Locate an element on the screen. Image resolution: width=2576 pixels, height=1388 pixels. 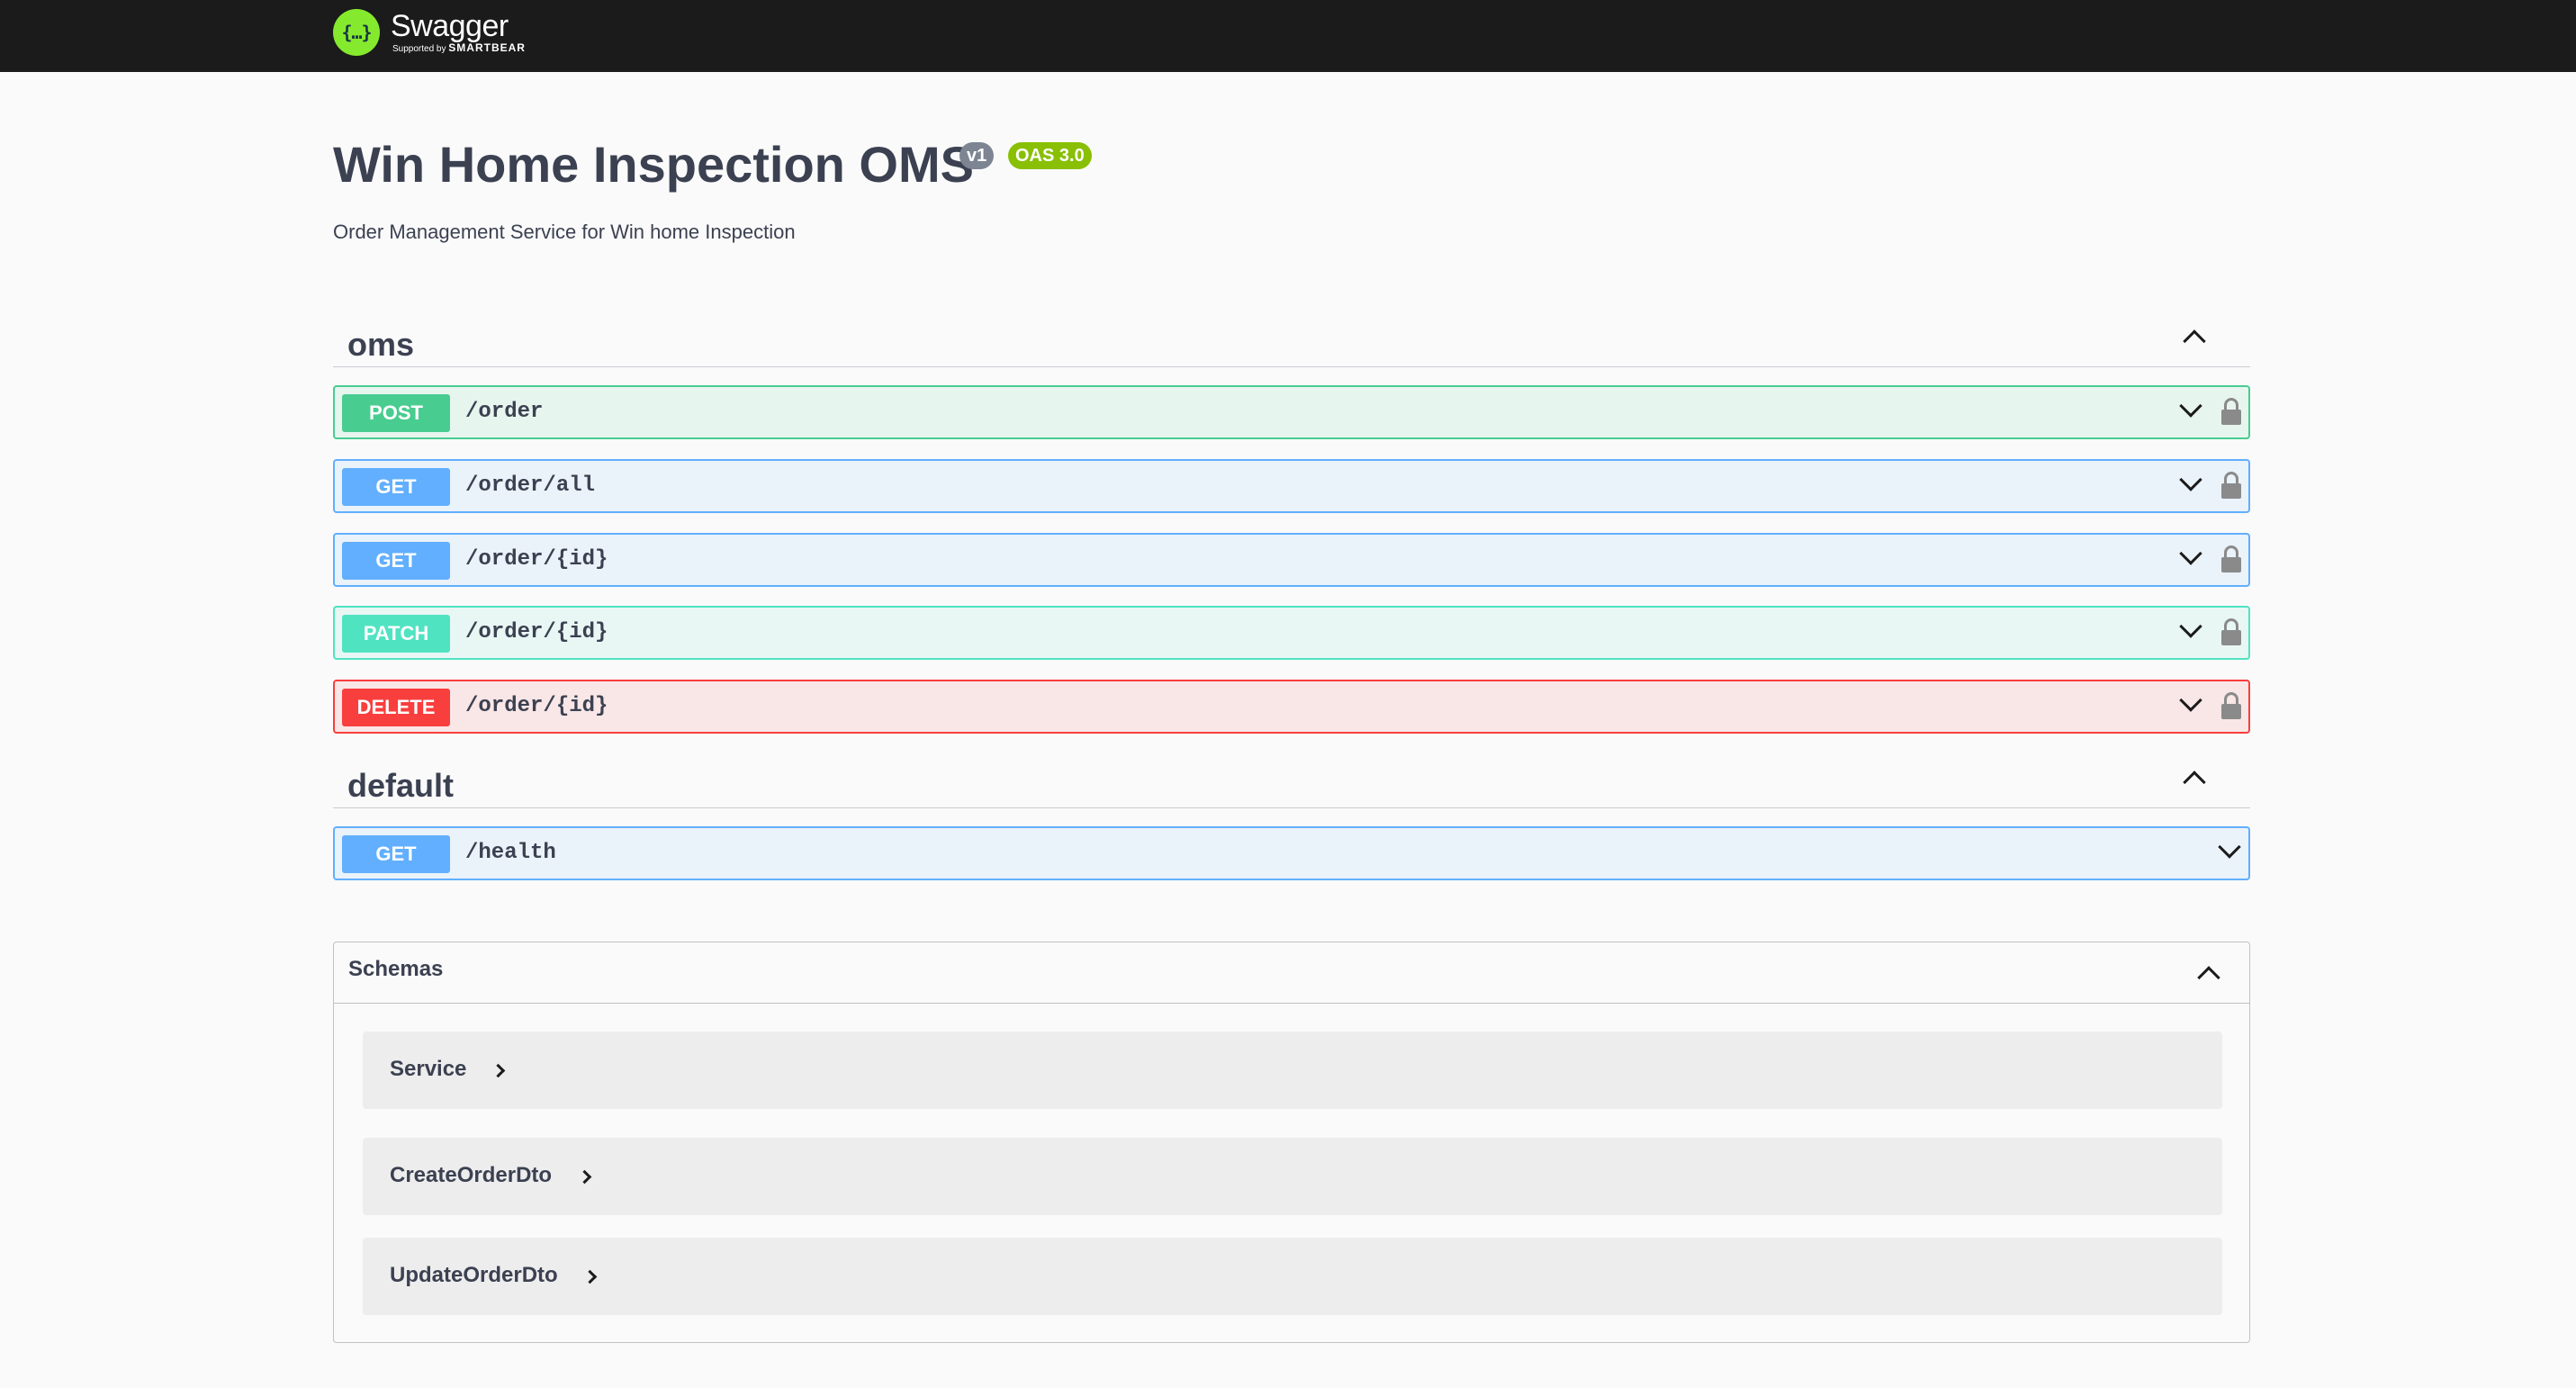
operation-patch-order-id: PATCH /order/{id} is located at coordinates (1291, 633).